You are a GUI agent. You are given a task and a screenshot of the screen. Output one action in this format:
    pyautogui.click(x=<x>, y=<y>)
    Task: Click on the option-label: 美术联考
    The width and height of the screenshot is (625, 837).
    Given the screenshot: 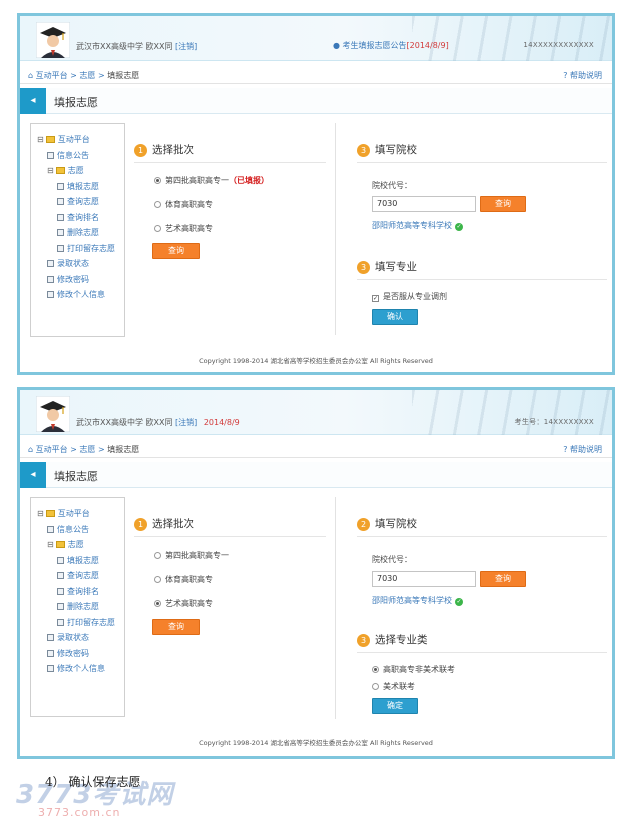 What is the action you would take?
    pyautogui.click(x=399, y=686)
    